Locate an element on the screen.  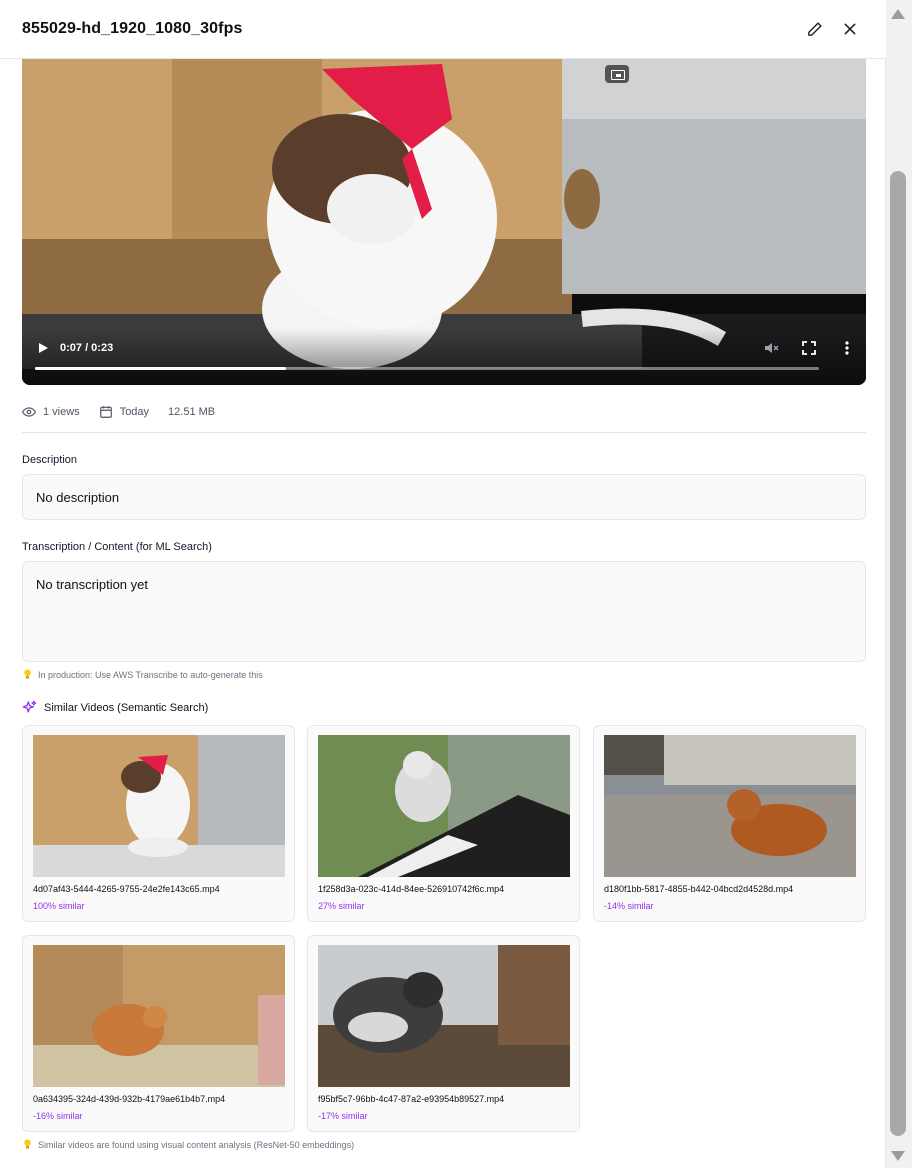
date-stat: Today is located at coordinates (124, 412).